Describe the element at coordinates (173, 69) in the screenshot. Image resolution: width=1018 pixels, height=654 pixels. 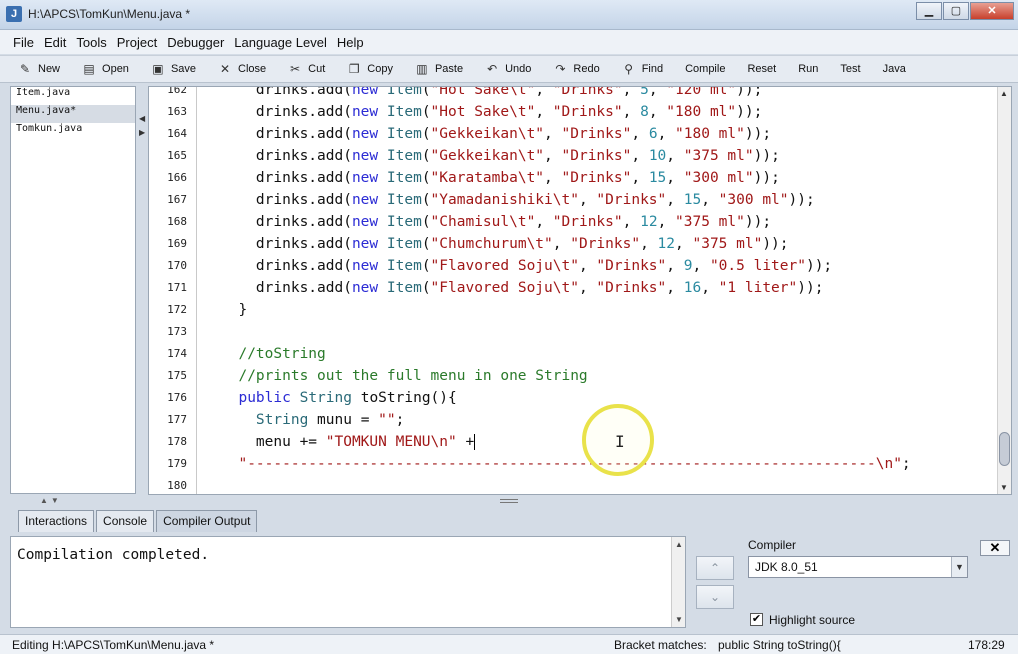
I see `save-button: ▣ Save` at that location.